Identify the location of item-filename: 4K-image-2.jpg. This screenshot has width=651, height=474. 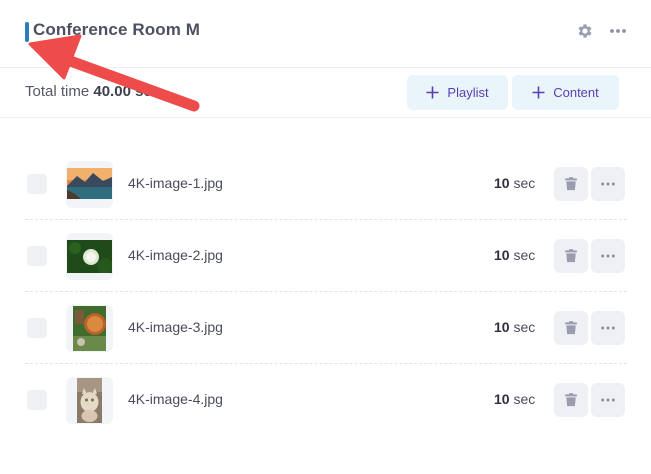
(175, 255).